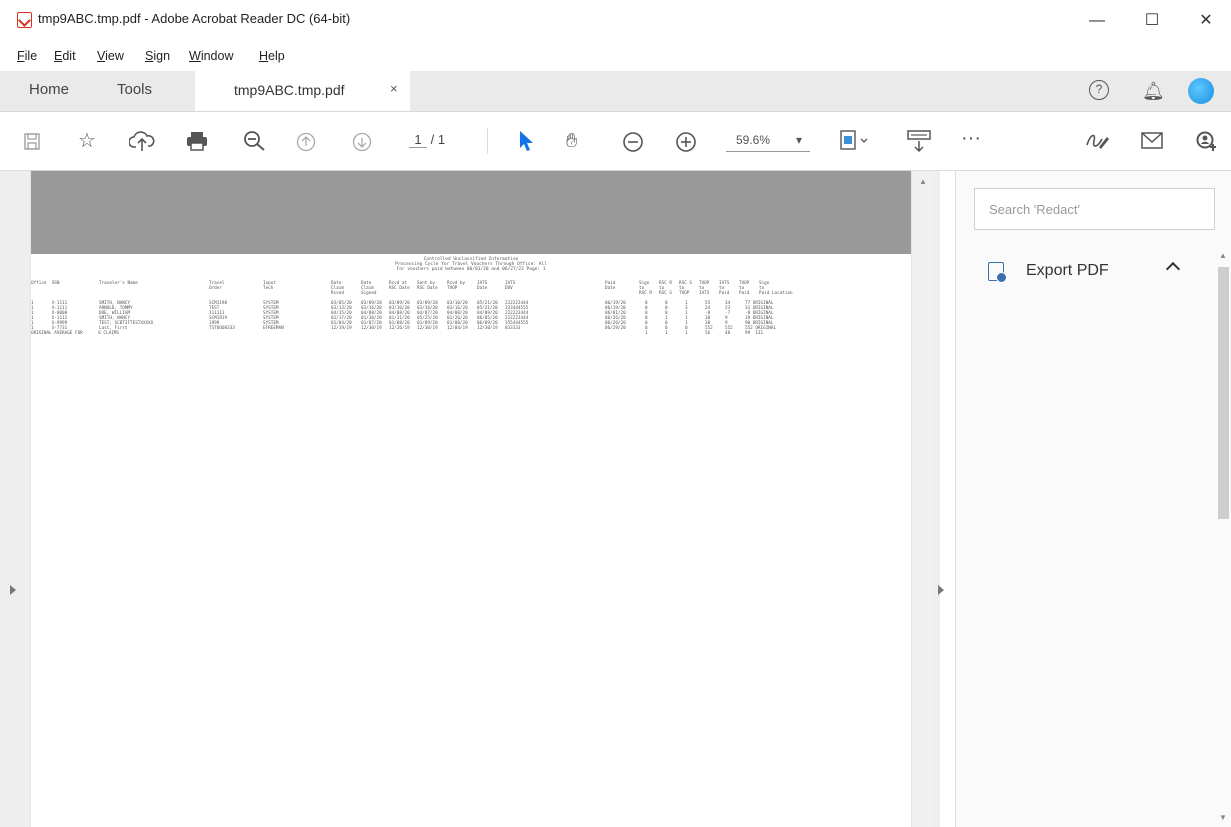 Image resolution: width=1231 pixels, height=827 pixels. What do you see at coordinates (1094, 209) in the screenshot?
I see `search-input` at bounding box center [1094, 209].